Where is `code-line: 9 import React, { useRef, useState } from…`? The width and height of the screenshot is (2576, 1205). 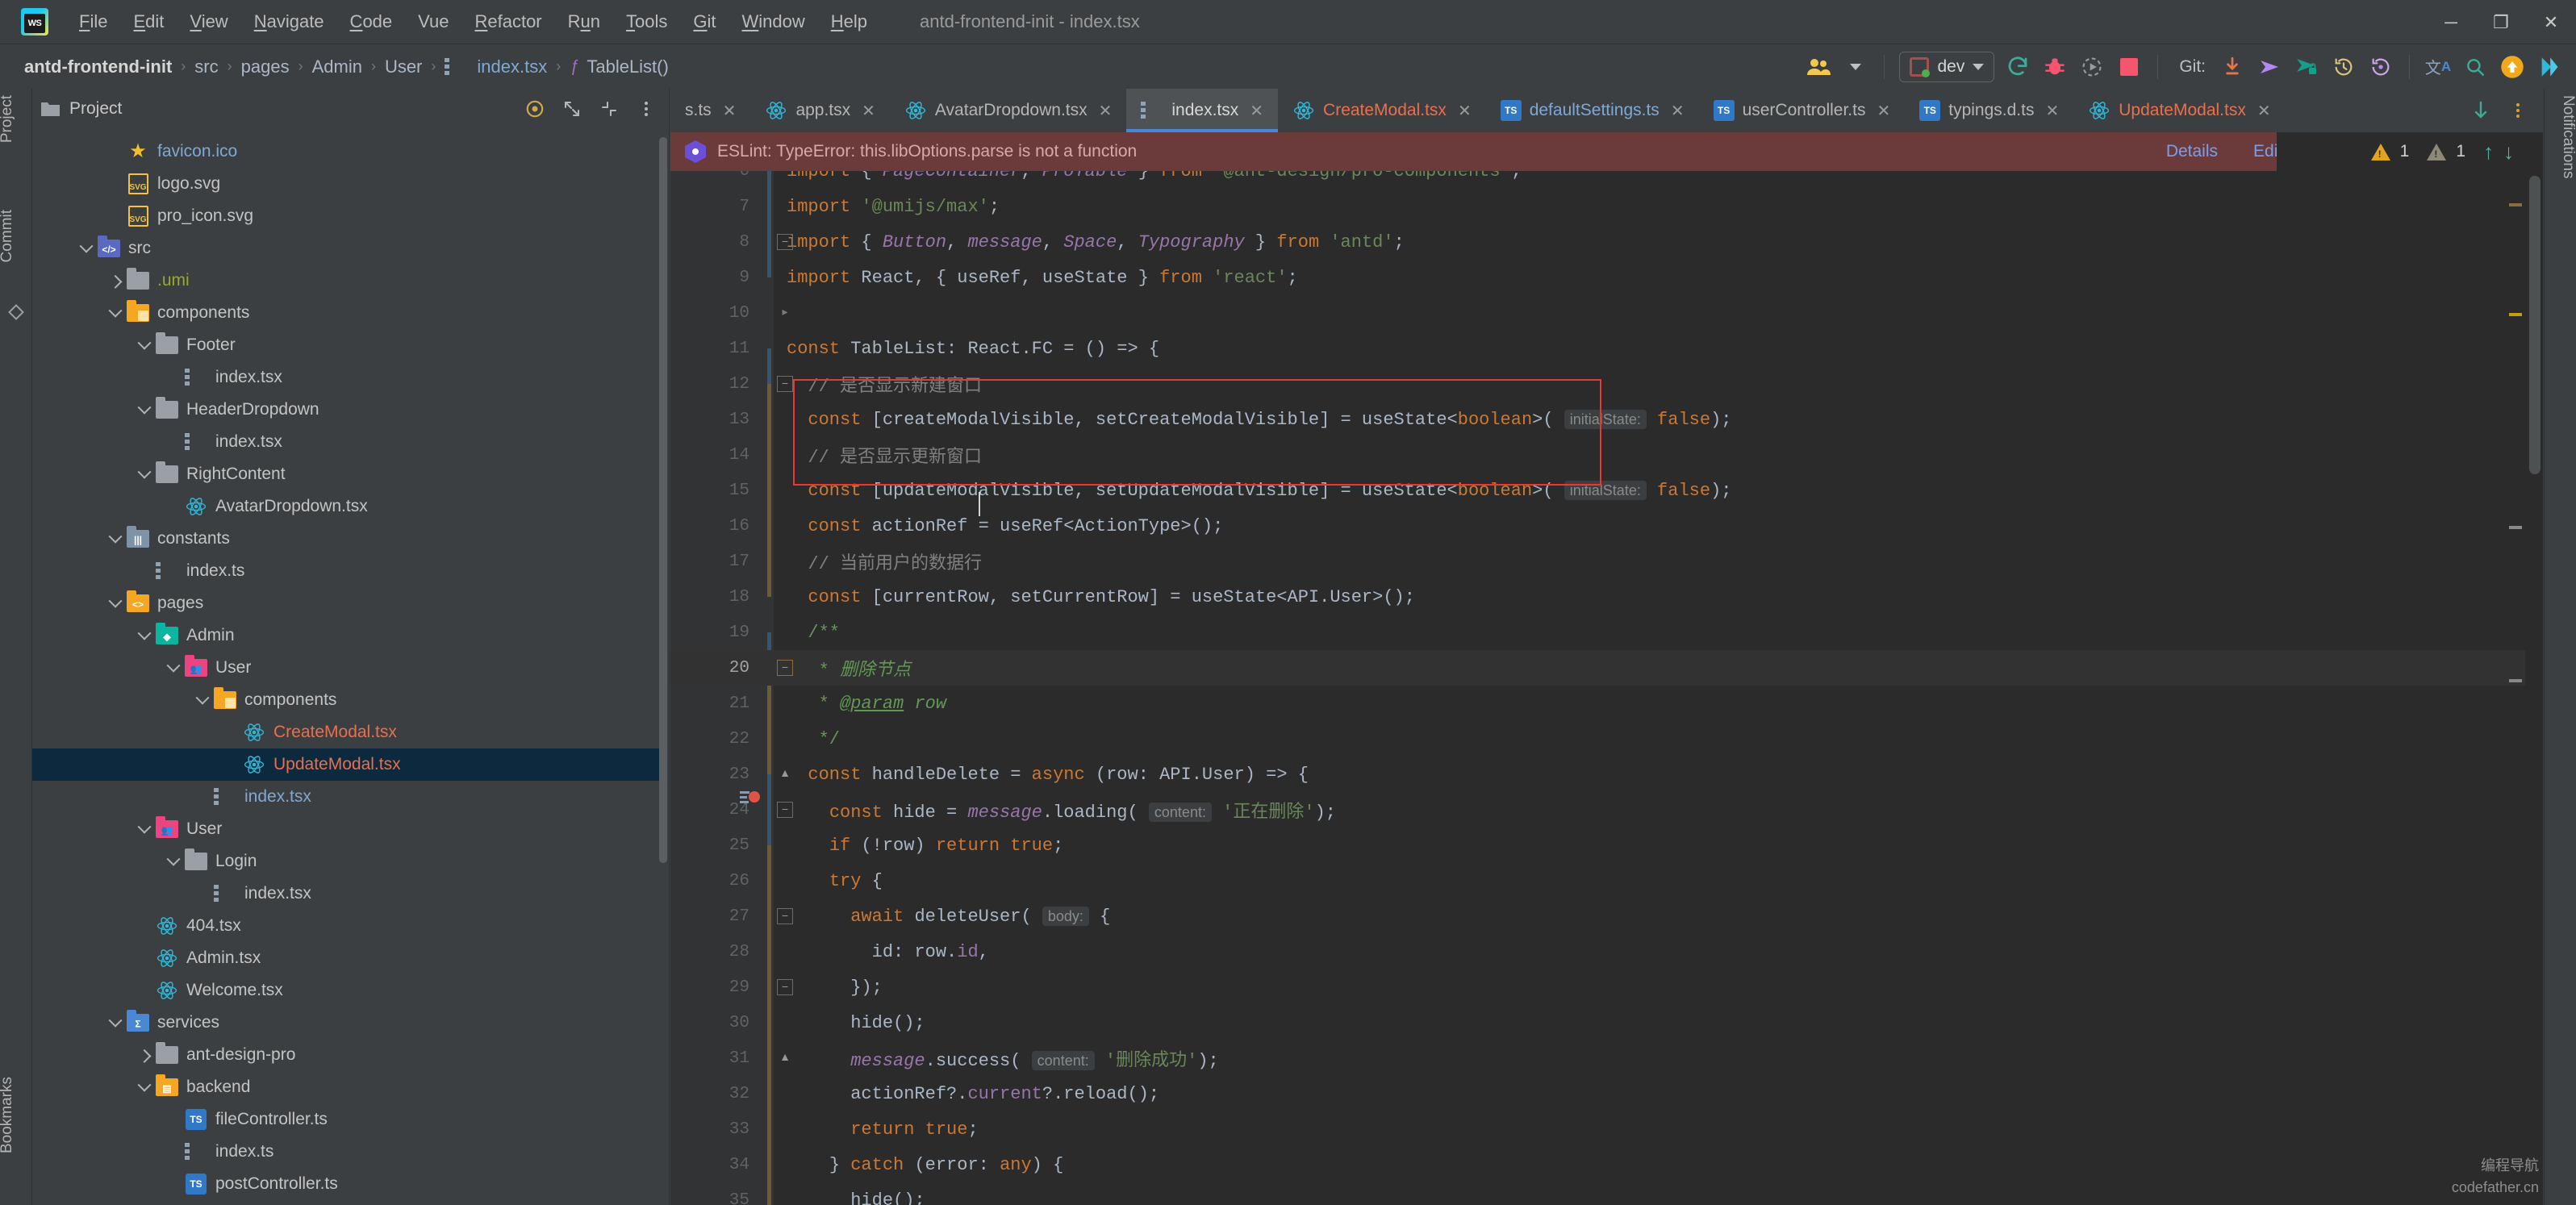
code-line: 9 import React, { useRef, useState } from… is located at coordinates (1606, 277).